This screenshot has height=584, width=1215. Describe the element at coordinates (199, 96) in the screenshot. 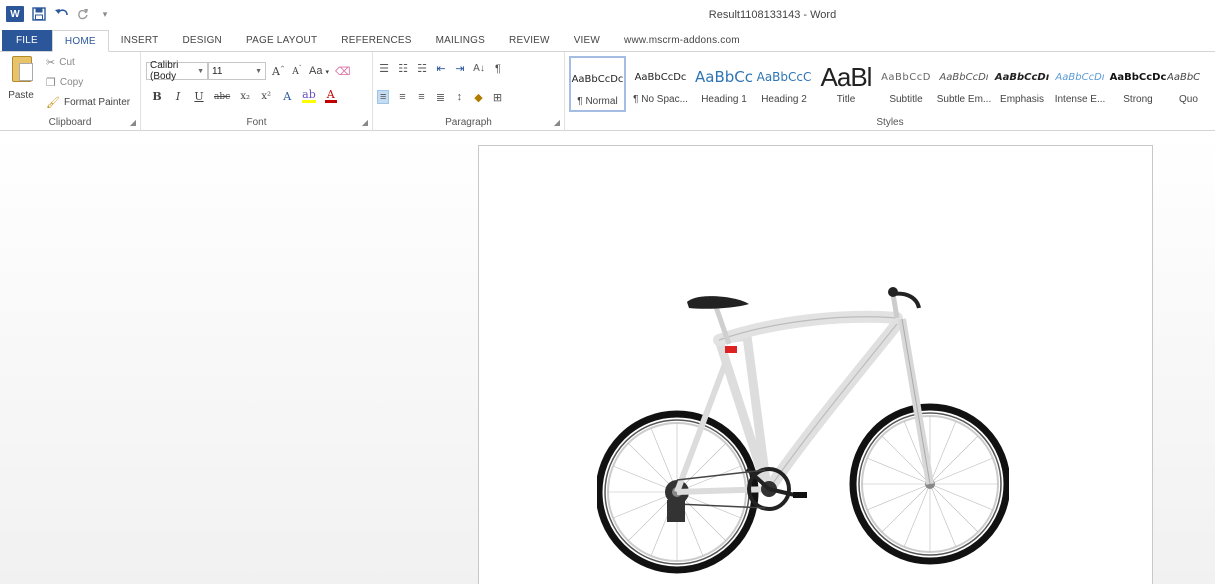

I see `underline-button: U` at that location.